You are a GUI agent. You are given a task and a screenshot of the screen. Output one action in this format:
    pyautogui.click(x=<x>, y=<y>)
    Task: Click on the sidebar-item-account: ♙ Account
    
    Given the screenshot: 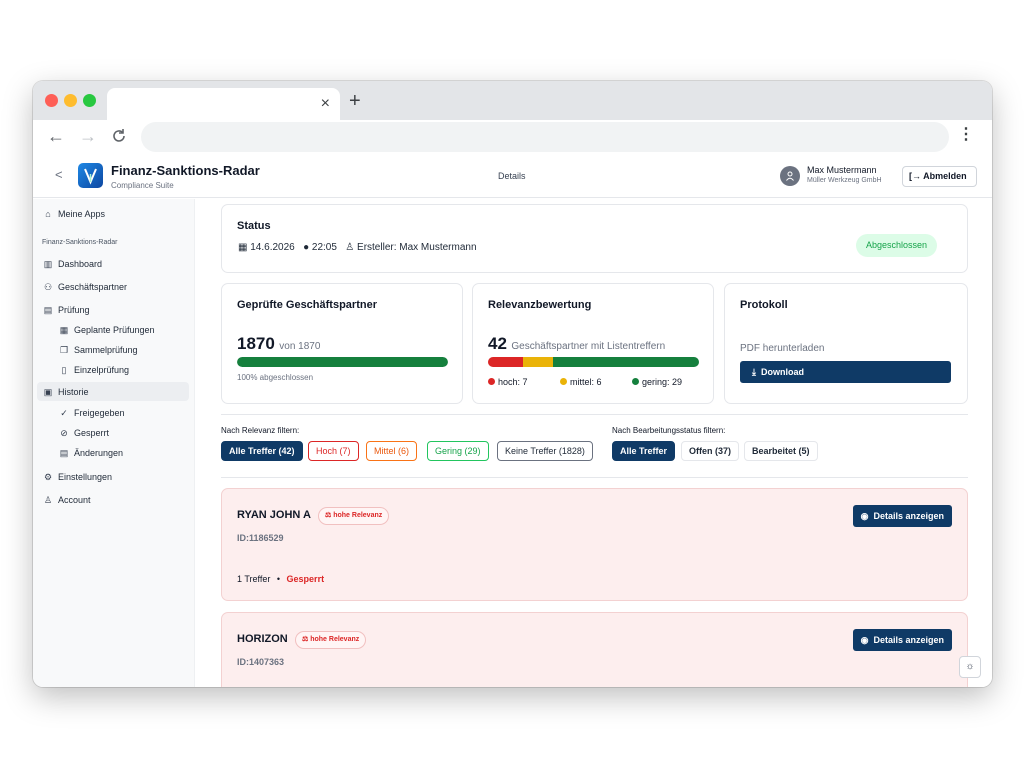 What is the action you would take?
    pyautogui.click(x=66, y=500)
    